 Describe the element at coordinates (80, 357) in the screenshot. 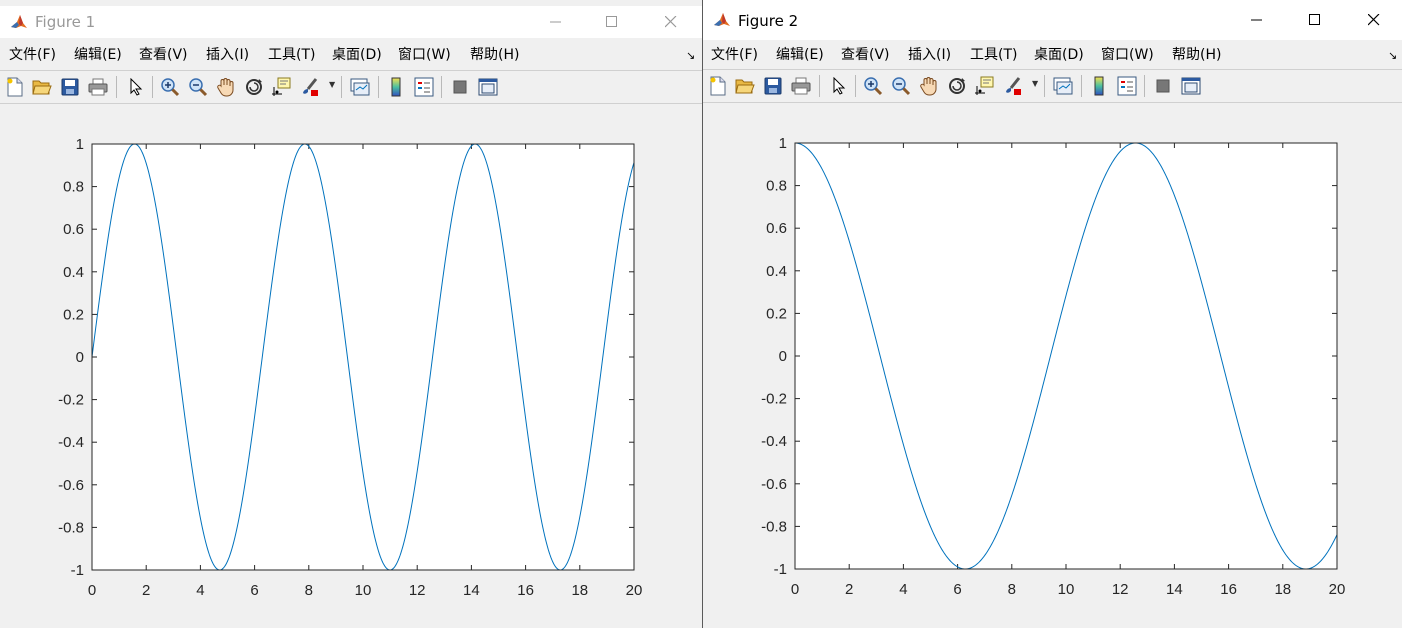

I see `y-tick-label: 0` at that location.